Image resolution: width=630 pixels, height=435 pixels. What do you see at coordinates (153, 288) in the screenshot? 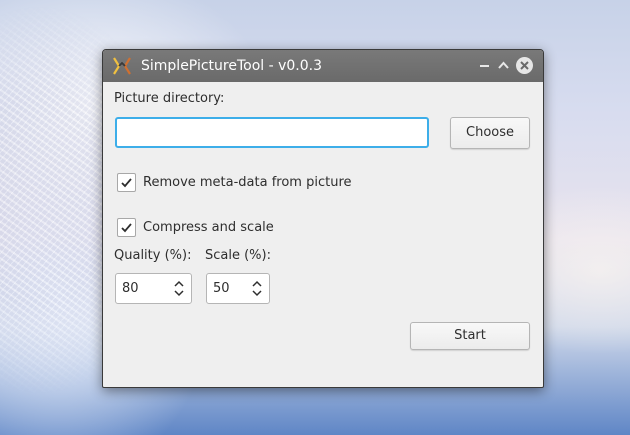
I see `quality-spinbox: 80` at bounding box center [153, 288].